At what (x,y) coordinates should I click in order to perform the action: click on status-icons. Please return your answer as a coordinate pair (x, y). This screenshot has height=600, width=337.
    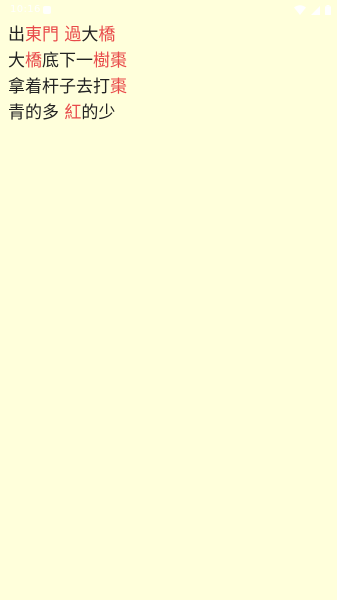
    Looking at the image, I should click on (312, 10).